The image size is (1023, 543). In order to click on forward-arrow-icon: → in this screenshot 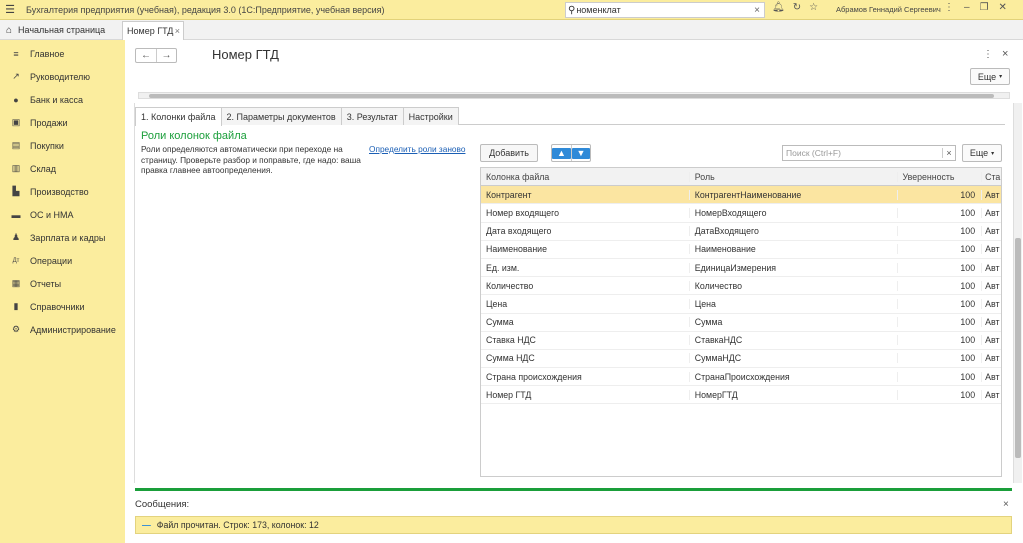, I will do `click(166, 55)`.